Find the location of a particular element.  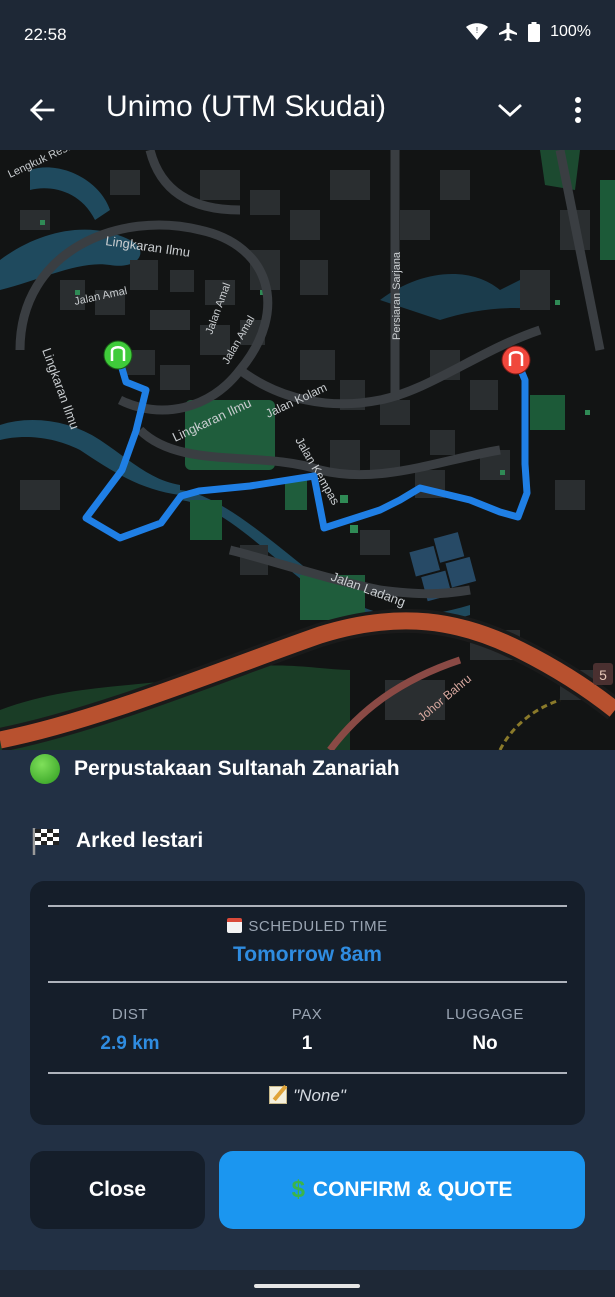

arrow-left-icon is located at coordinates (42, 110).